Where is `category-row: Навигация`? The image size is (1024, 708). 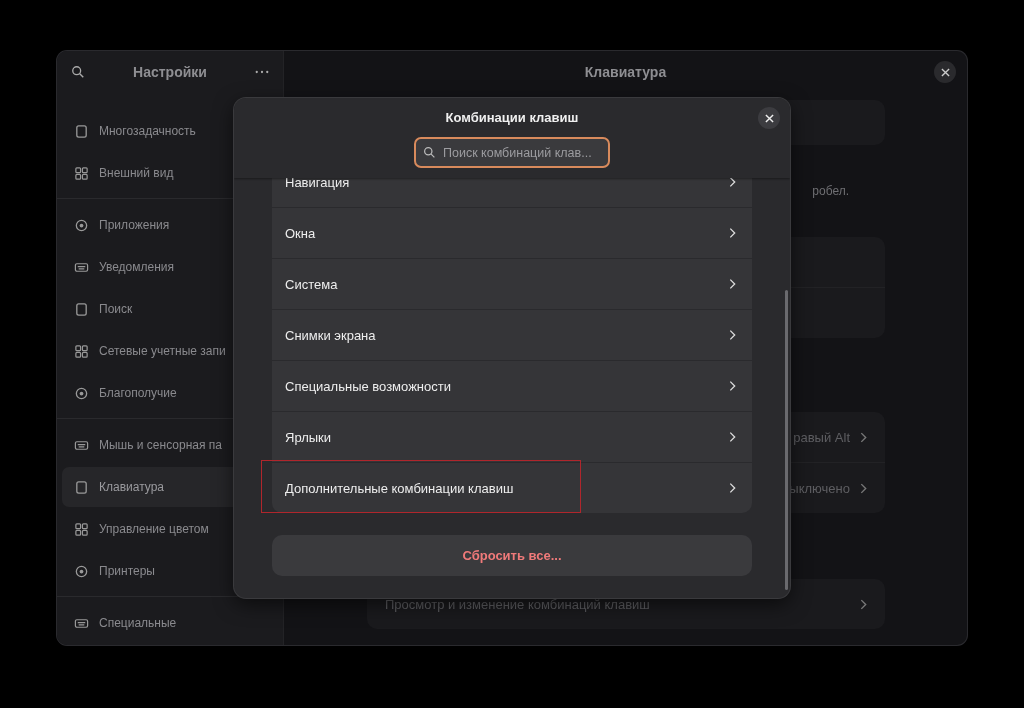 category-row: Навигация is located at coordinates (512, 193).